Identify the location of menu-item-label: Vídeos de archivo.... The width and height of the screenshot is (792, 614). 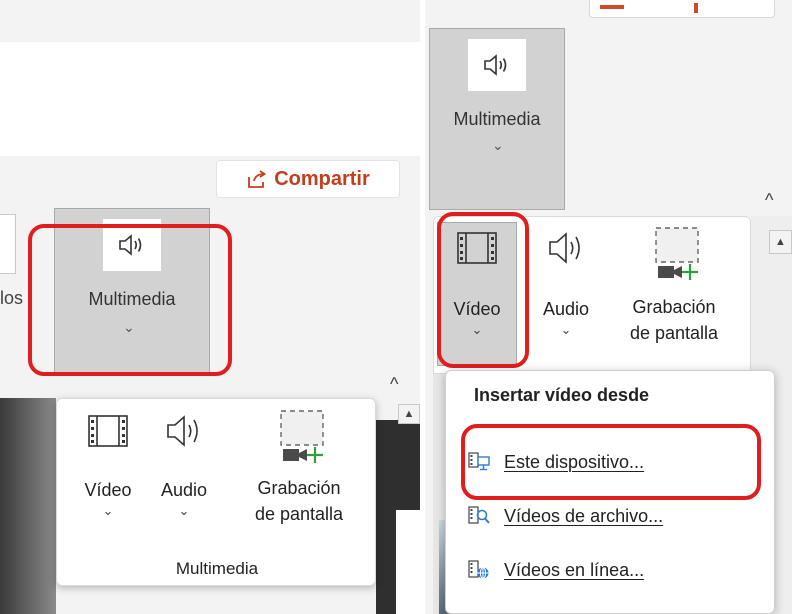
(584, 515).